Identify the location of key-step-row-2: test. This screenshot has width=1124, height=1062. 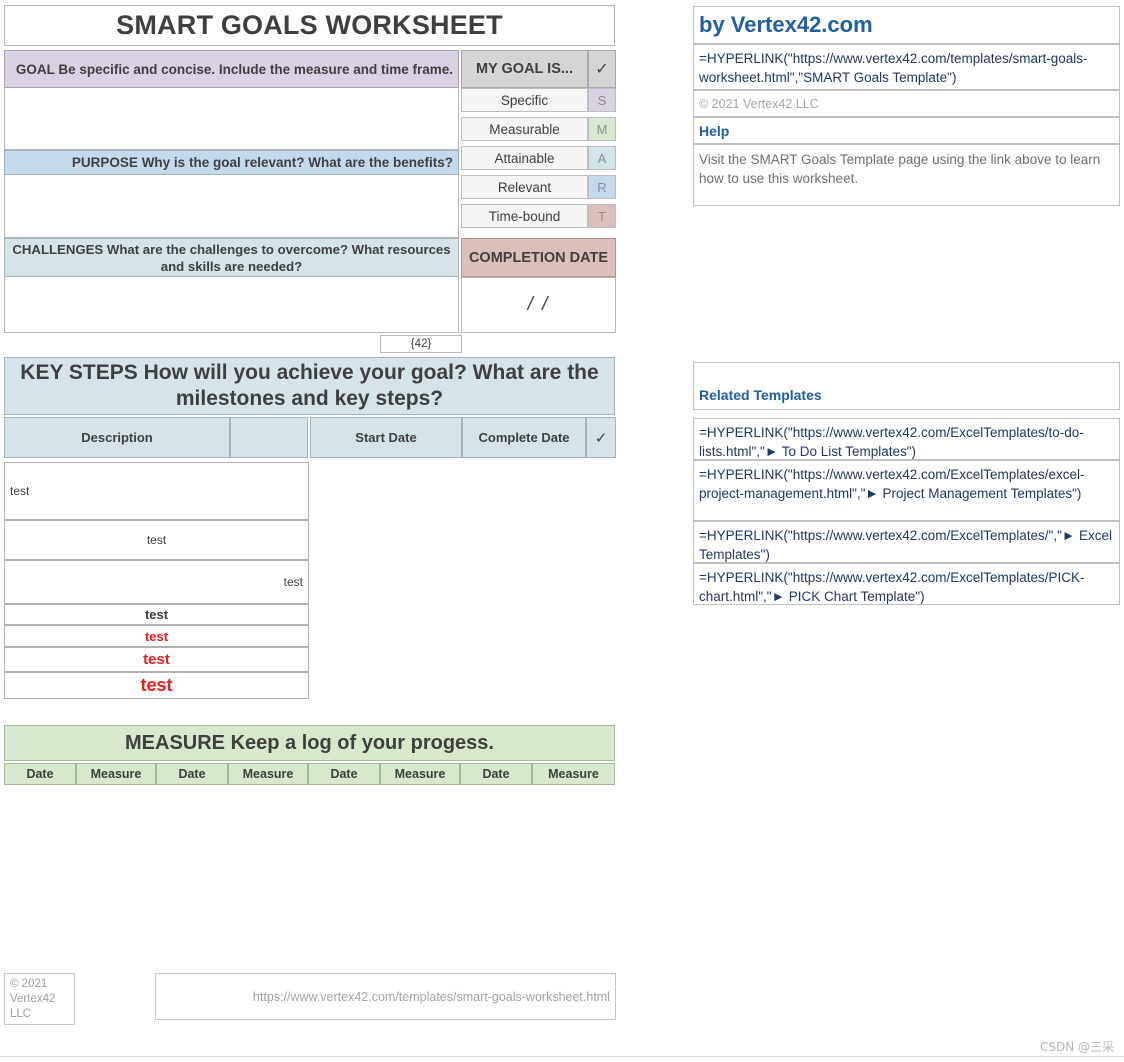
(156, 540).